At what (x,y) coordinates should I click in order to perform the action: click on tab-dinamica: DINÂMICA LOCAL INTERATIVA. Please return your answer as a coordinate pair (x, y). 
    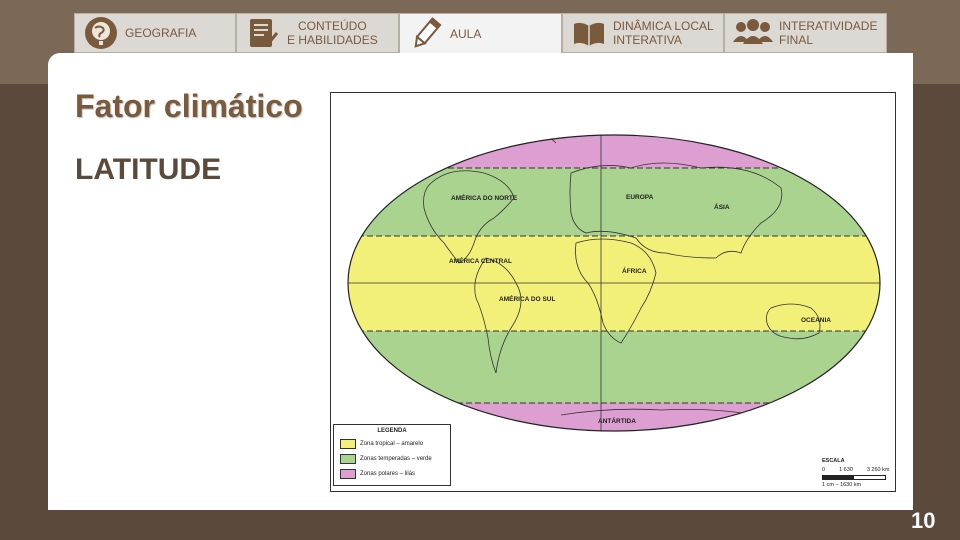
    Looking at the image, I should click on (643, 33).